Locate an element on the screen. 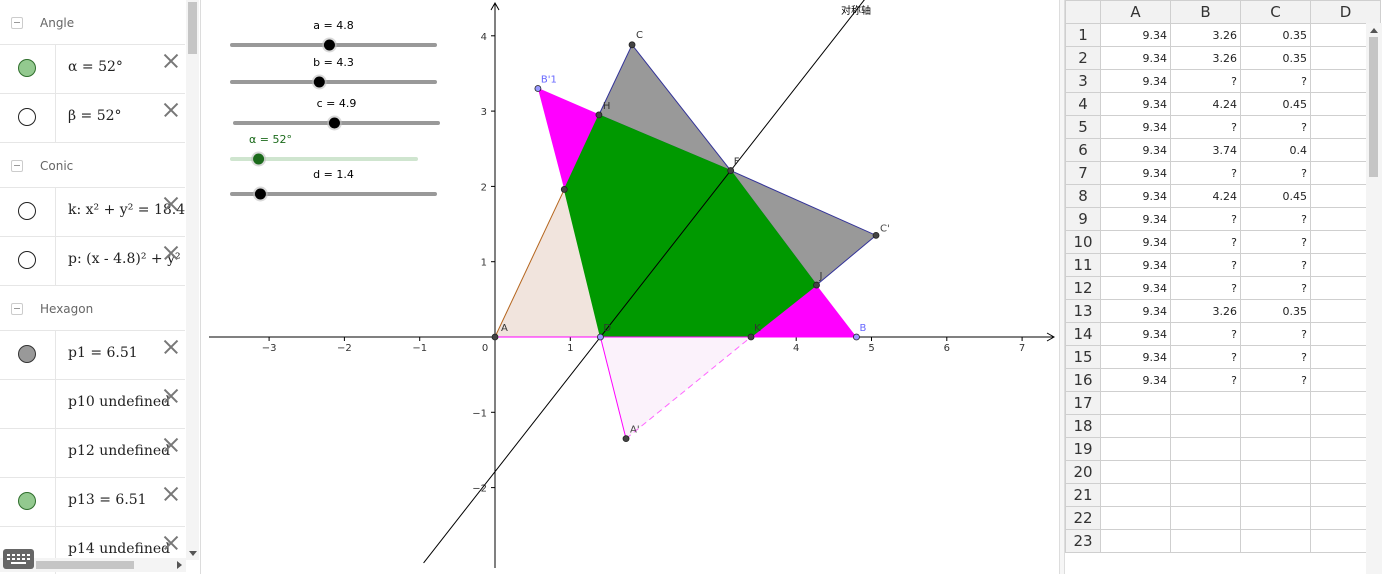 This screenshot has width=1382, height=574. point-b is located at coordinates (856, 337).